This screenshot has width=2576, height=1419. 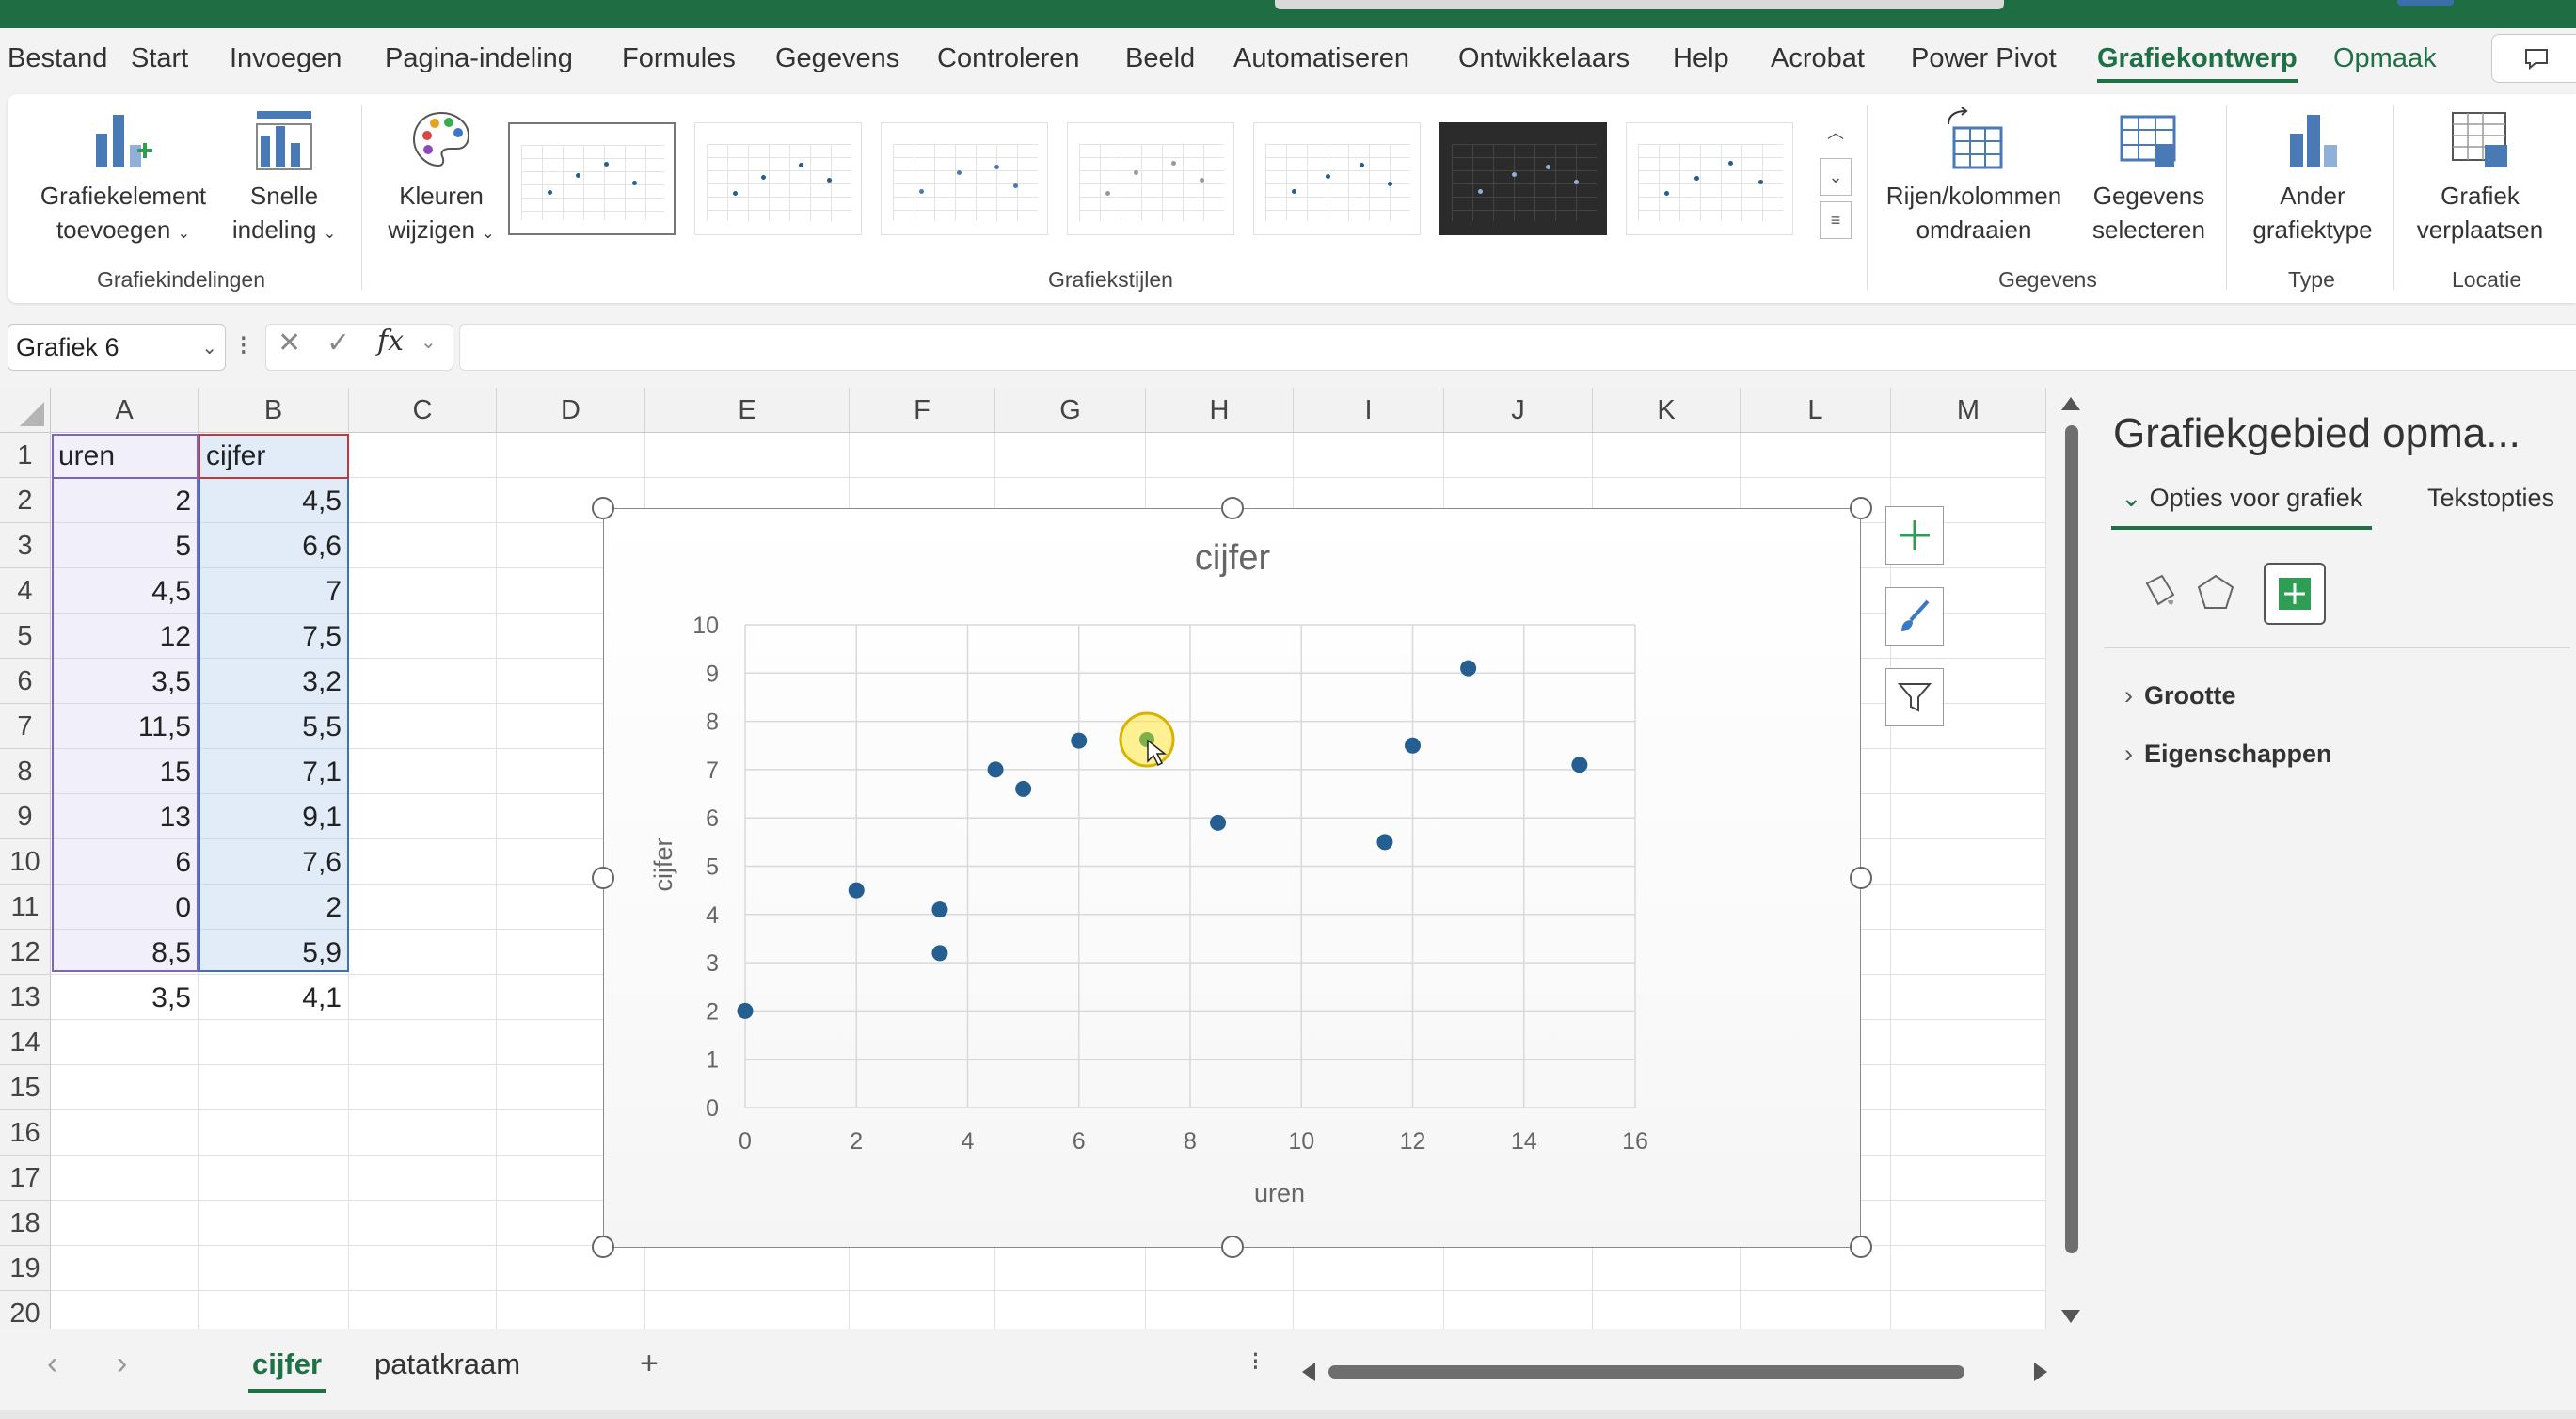 What do you see at coordinates (125, 727) in the screenshot?
I see `cell-a7: 11,5` at bounding box center [125, 727].